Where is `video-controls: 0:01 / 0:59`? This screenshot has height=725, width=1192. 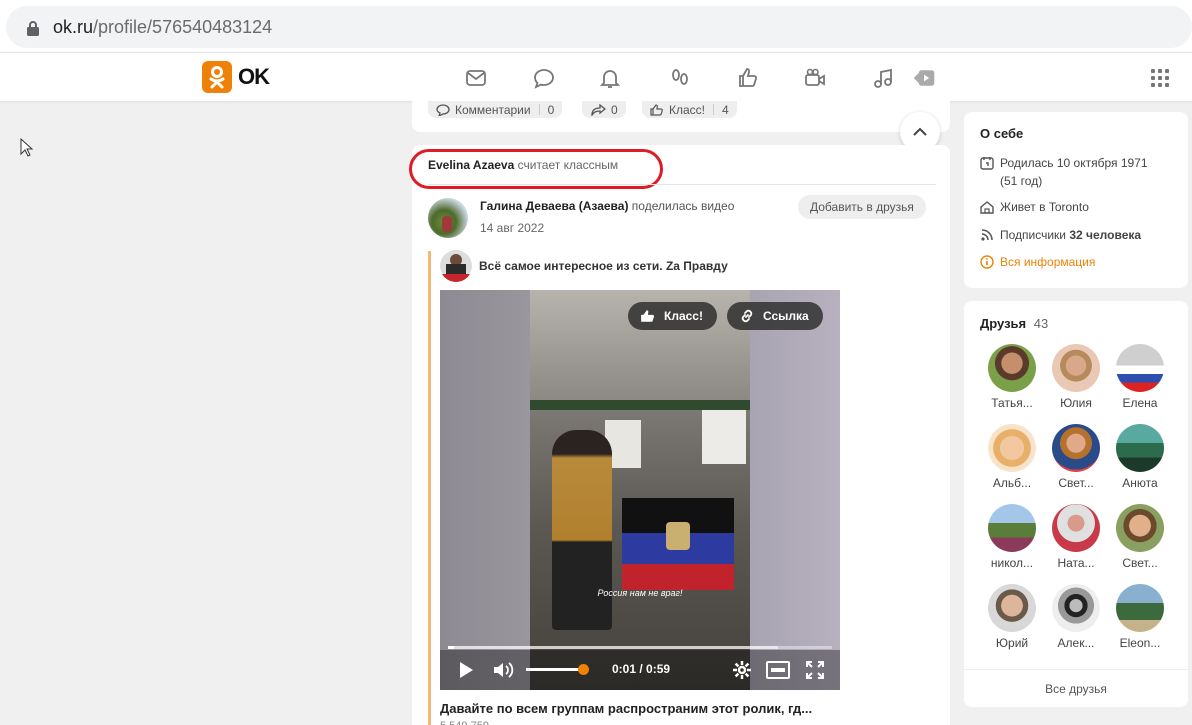 video-controls: 0:01 / 0:59 is located at coordinates (640, 670).